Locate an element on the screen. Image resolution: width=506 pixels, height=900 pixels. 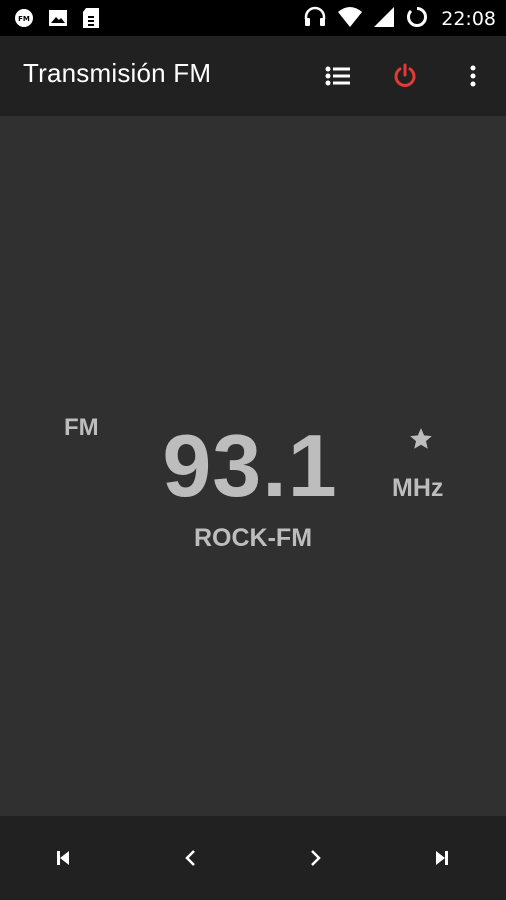
power-button is located at coordinates (405, 76).